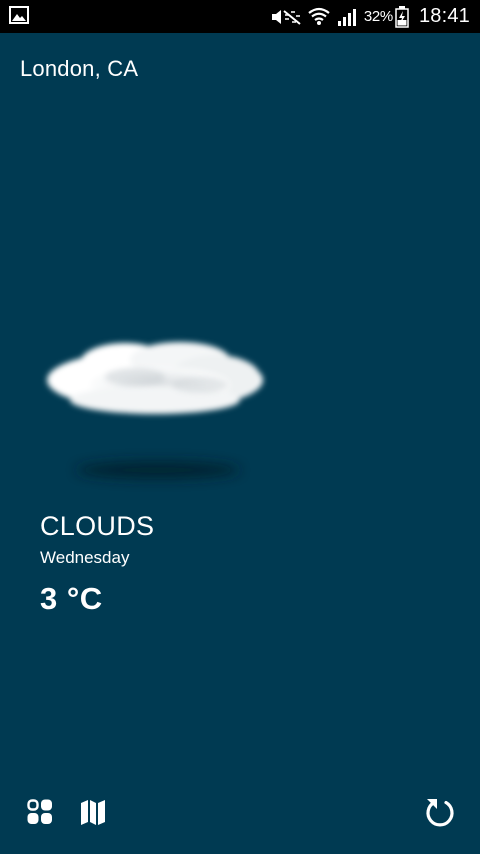  Describe the element at coordinates (19, 15) in the screenshot. I see `gallery-icon` at that location.